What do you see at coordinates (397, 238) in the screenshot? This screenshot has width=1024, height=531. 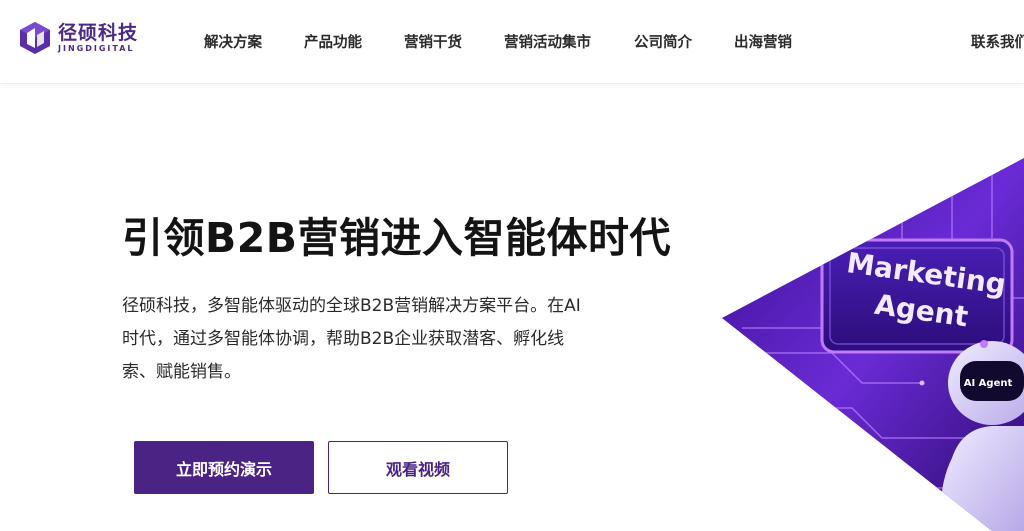 I see `hero-title: 引领B2B营销进入智能体时代` at bounding box center [397, 238].